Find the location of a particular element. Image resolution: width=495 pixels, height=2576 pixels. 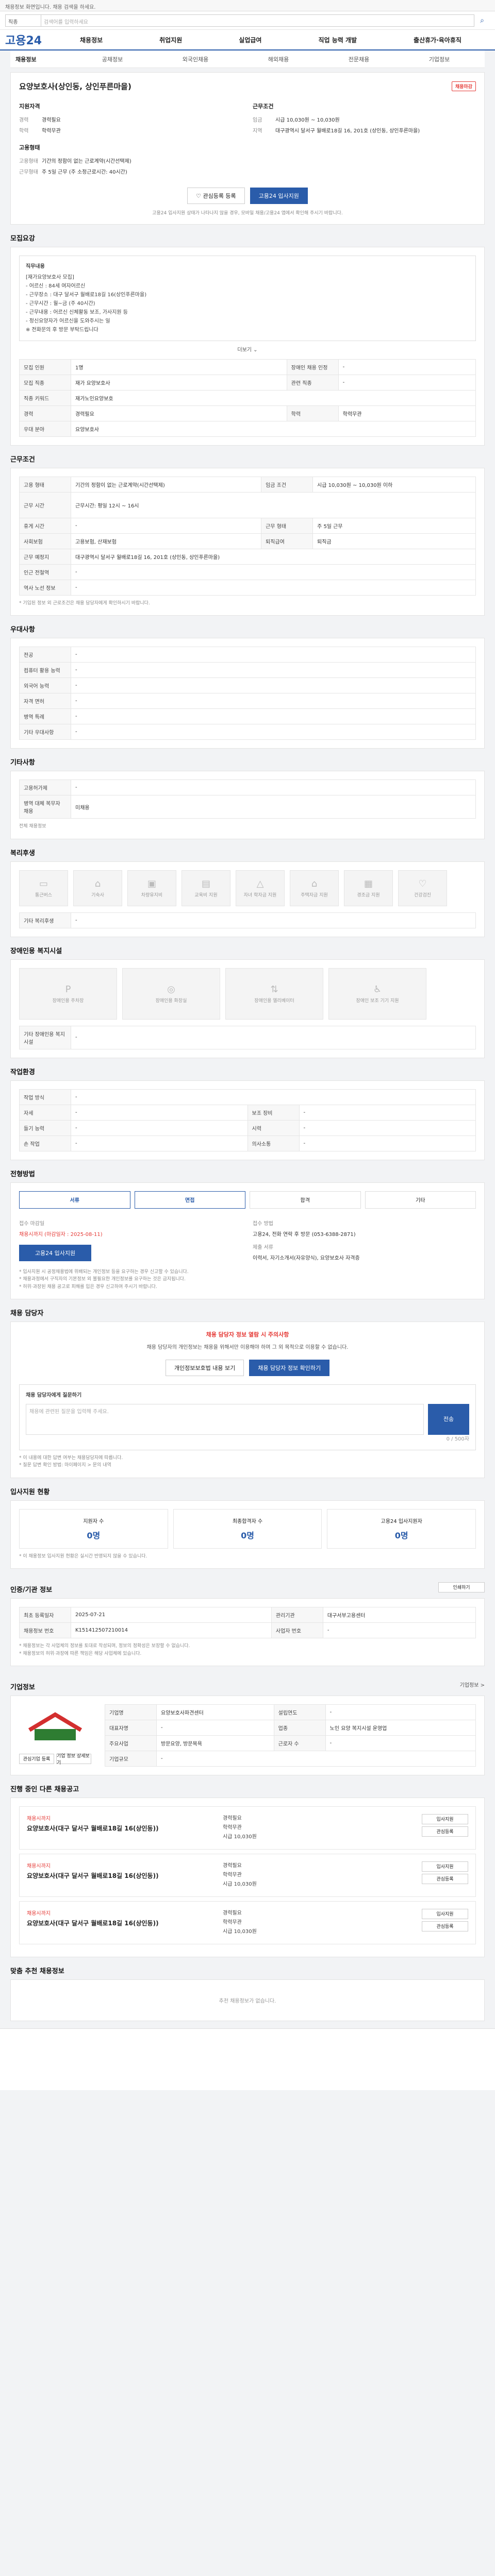

td: 요양보호사 is located at coordinates (274, 429).